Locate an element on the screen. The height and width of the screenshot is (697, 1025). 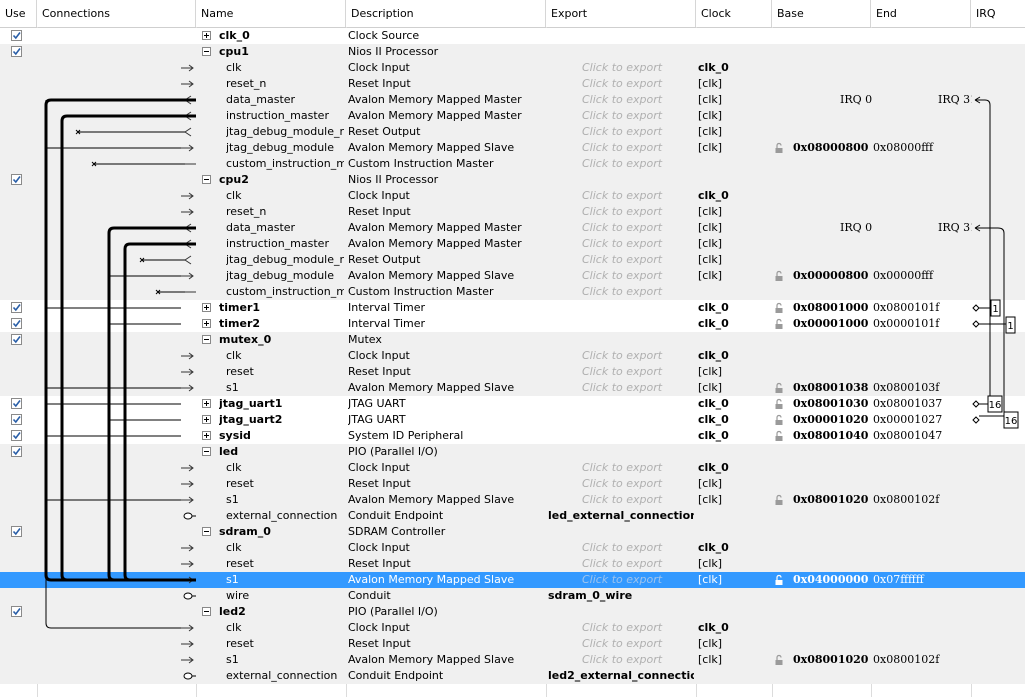
irq-number-timer1: 1 is located at coordinates (995, 308).